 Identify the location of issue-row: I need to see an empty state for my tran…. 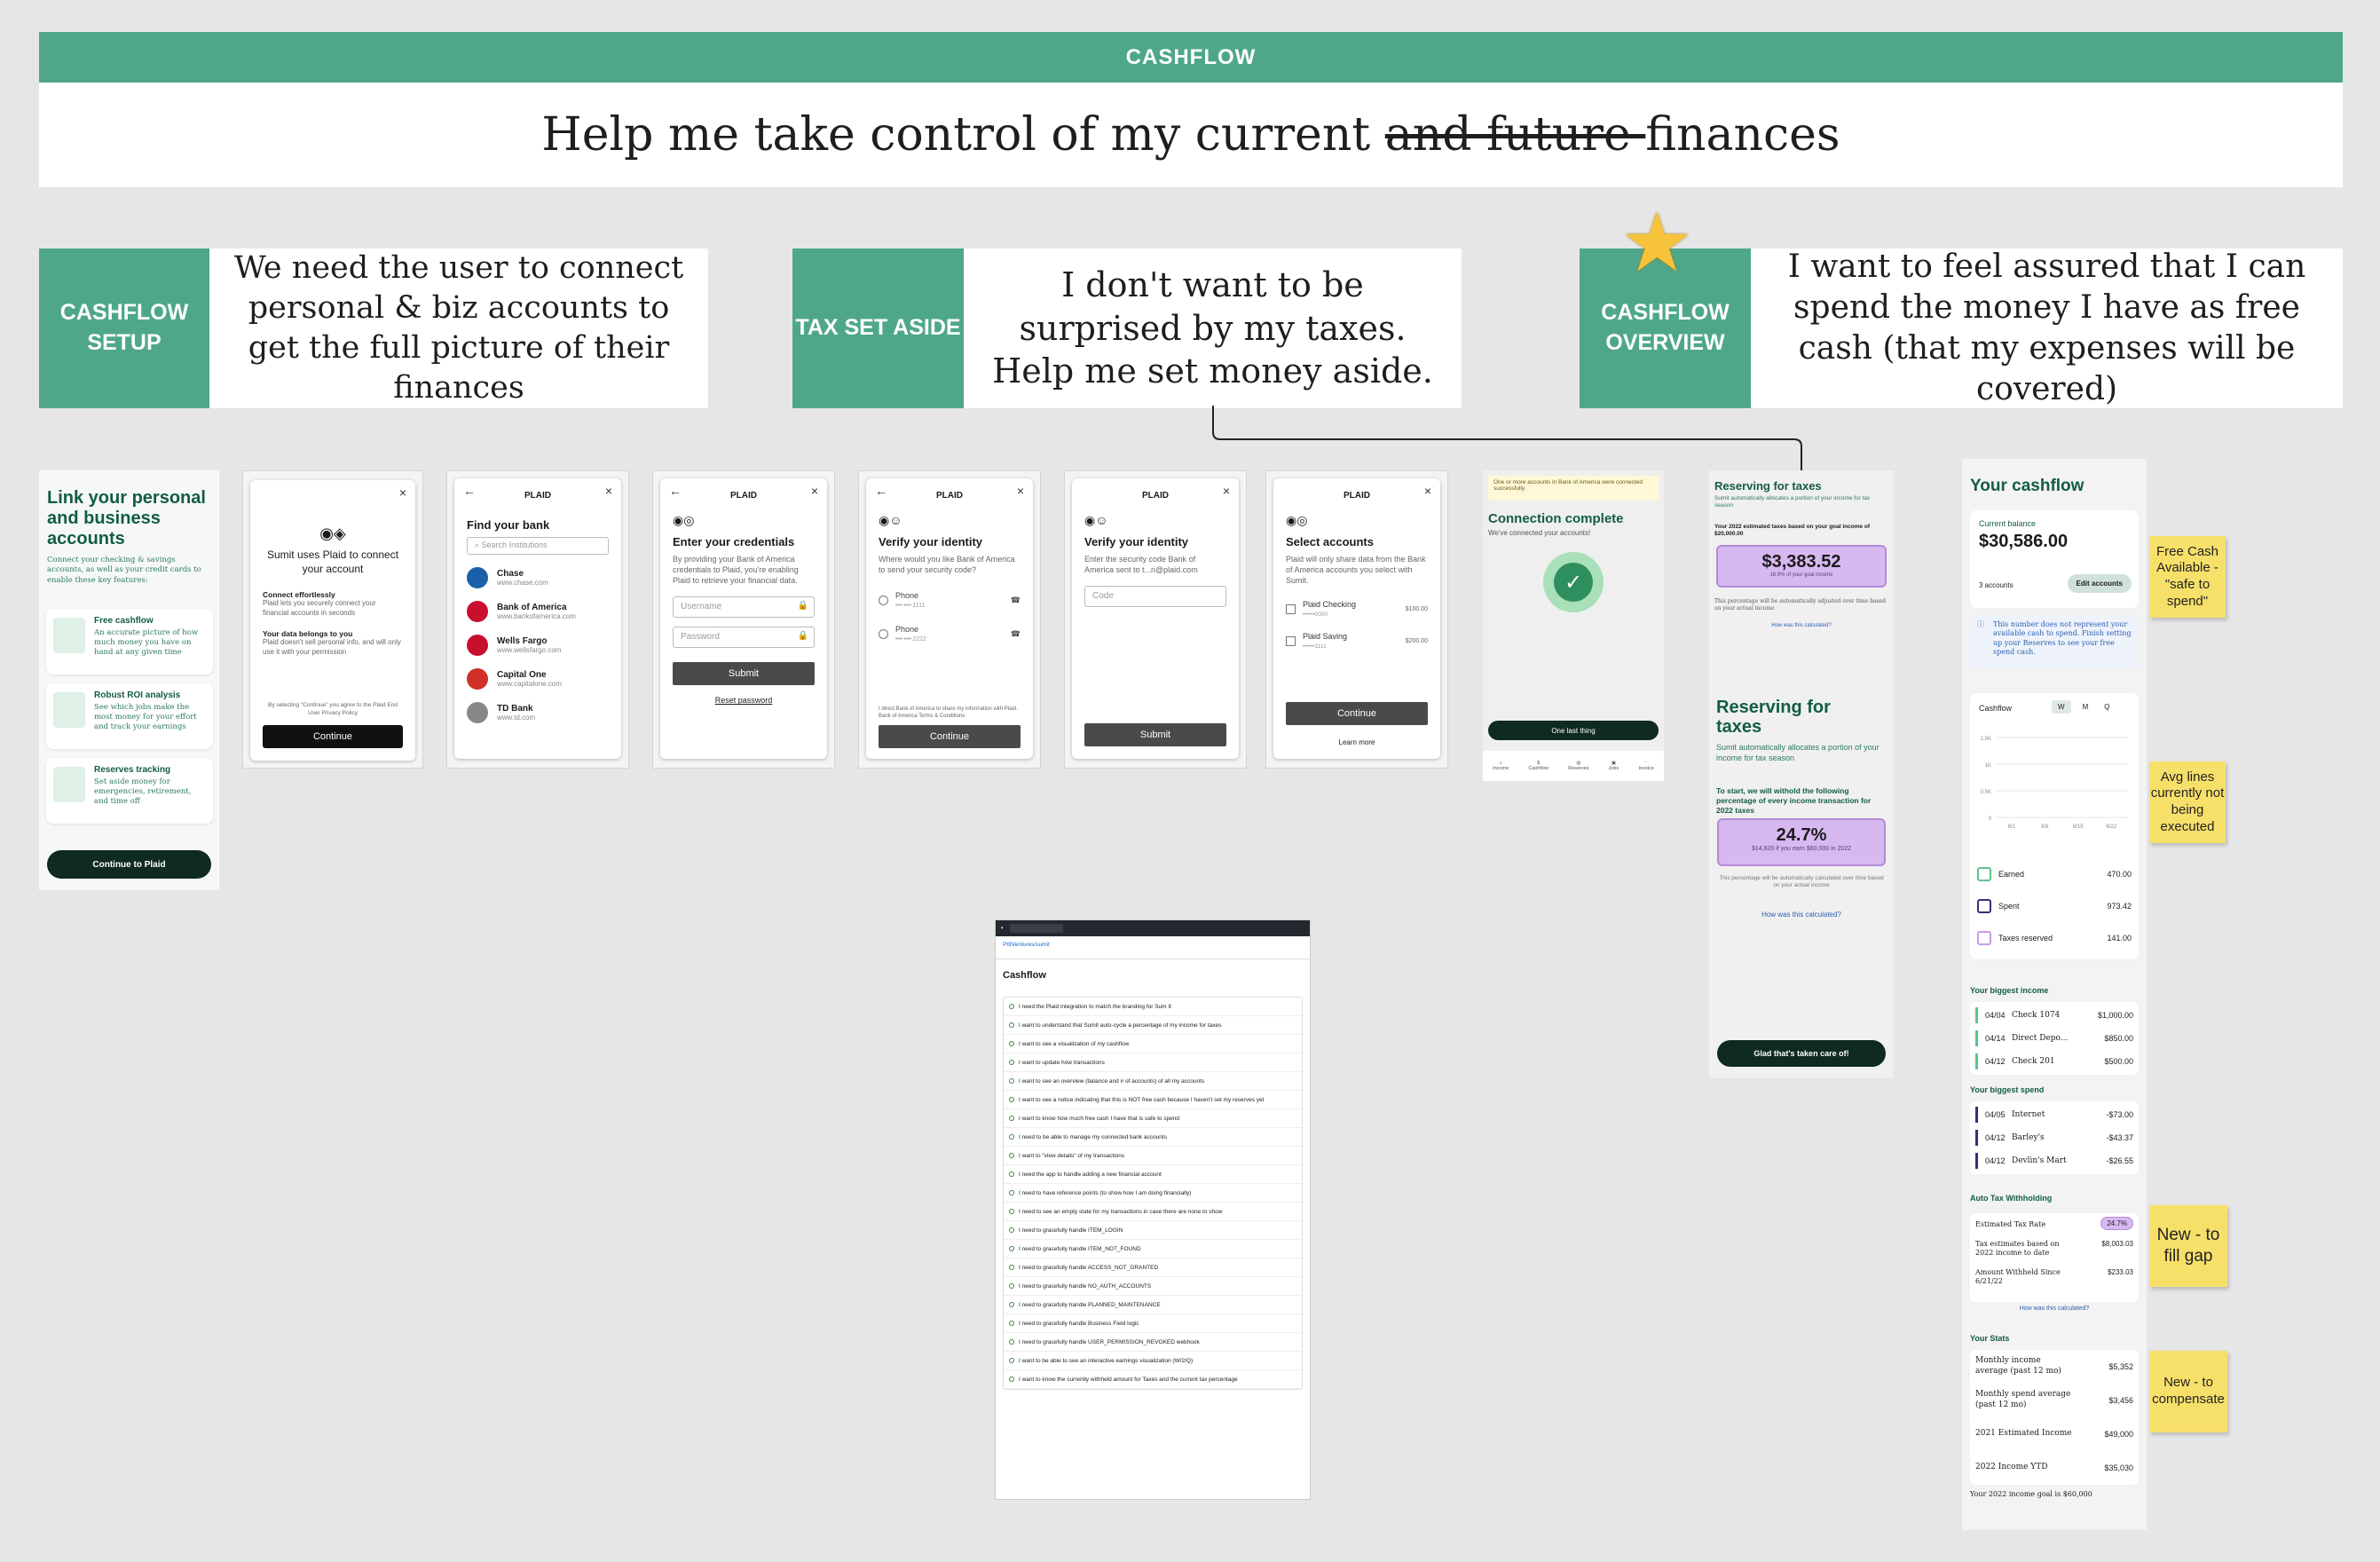
(1153, 1212).